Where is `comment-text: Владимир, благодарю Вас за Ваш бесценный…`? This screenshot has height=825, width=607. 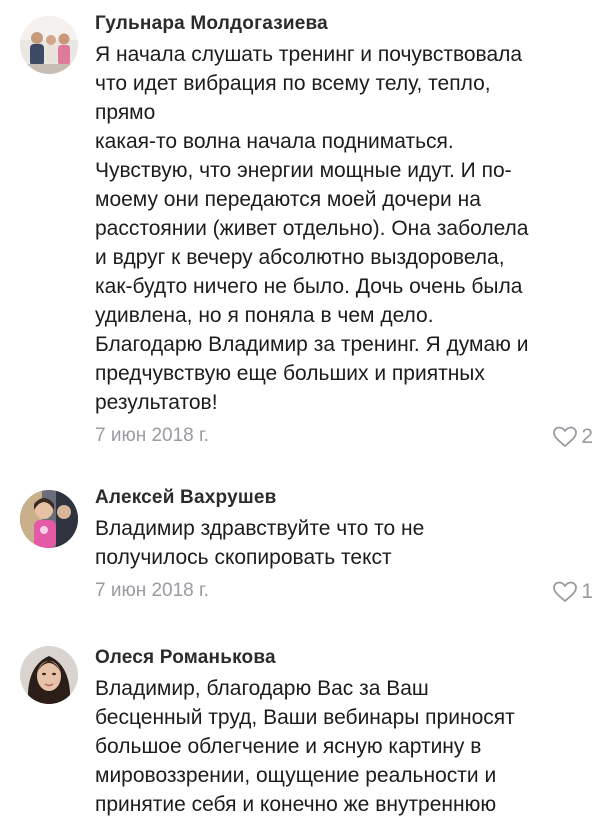 comment-text: Владимир, благодарю Вас за Ваш бесценный… is located at coordinates (305, 746).